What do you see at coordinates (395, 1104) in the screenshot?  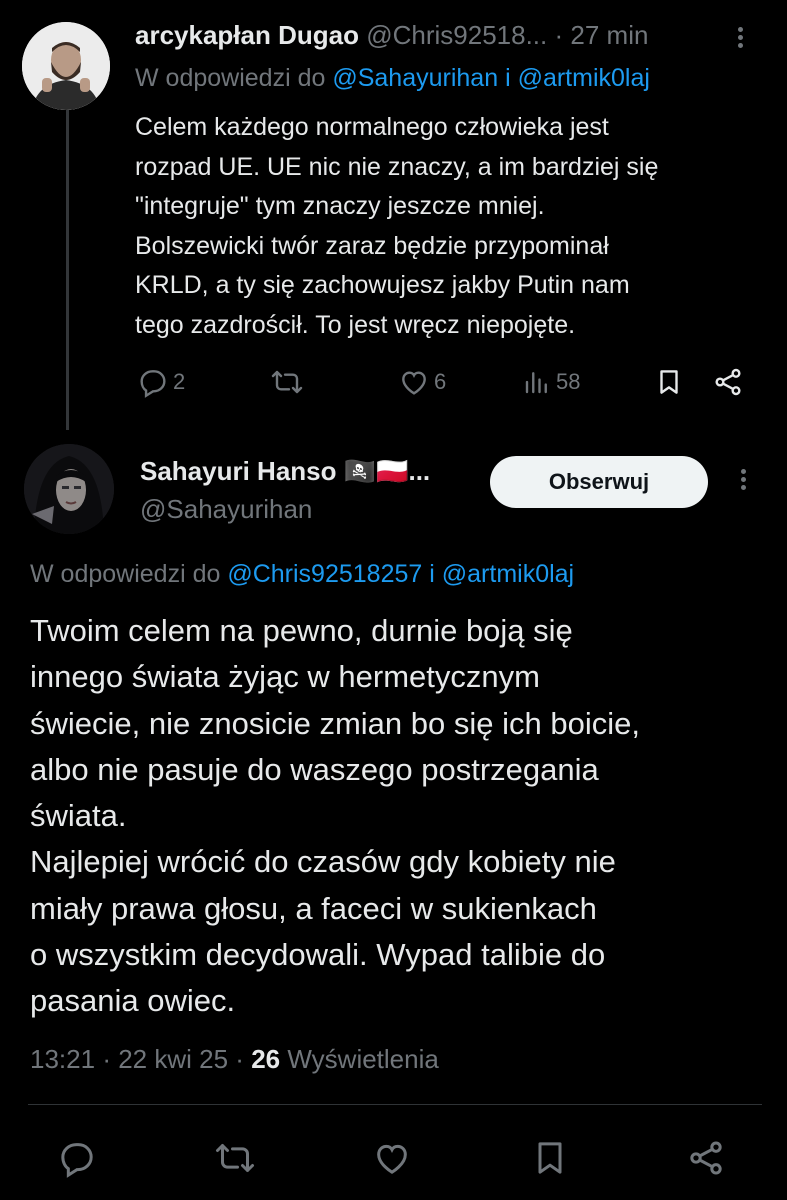 I see `divider` at bounding box center [395, 1104].